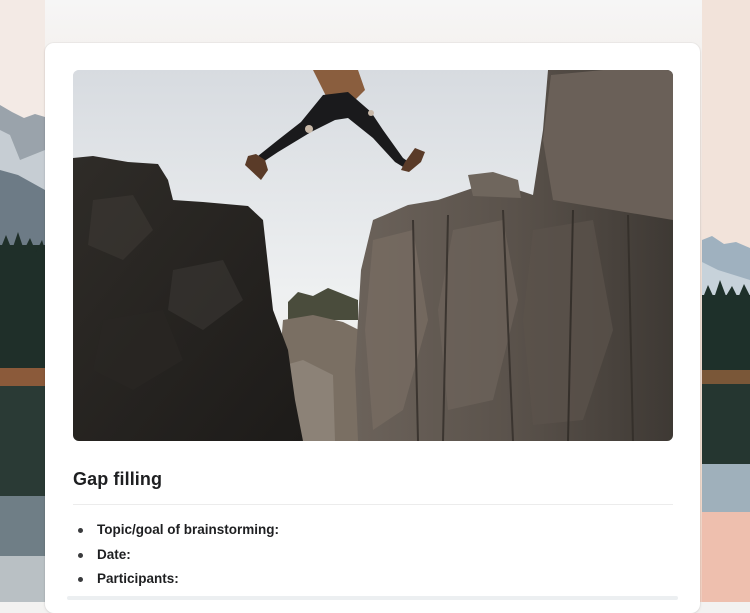  I want to click on list-item-label: Date:, so click(114, 554).